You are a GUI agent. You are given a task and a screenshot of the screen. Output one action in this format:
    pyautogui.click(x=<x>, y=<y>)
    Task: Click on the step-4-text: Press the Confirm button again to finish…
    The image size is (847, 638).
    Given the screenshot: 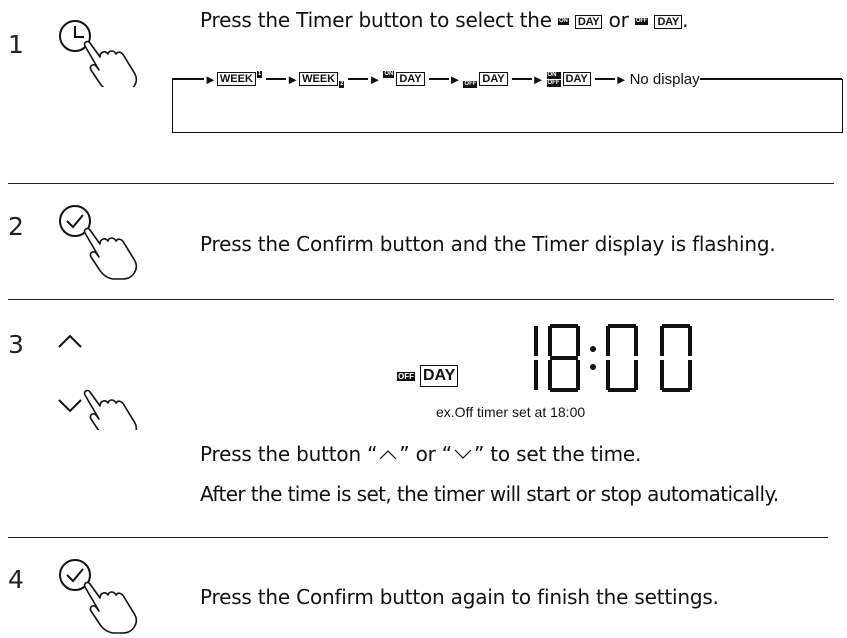 What is the action you would take?
    pyautogui.click(x=459, y=597)
    